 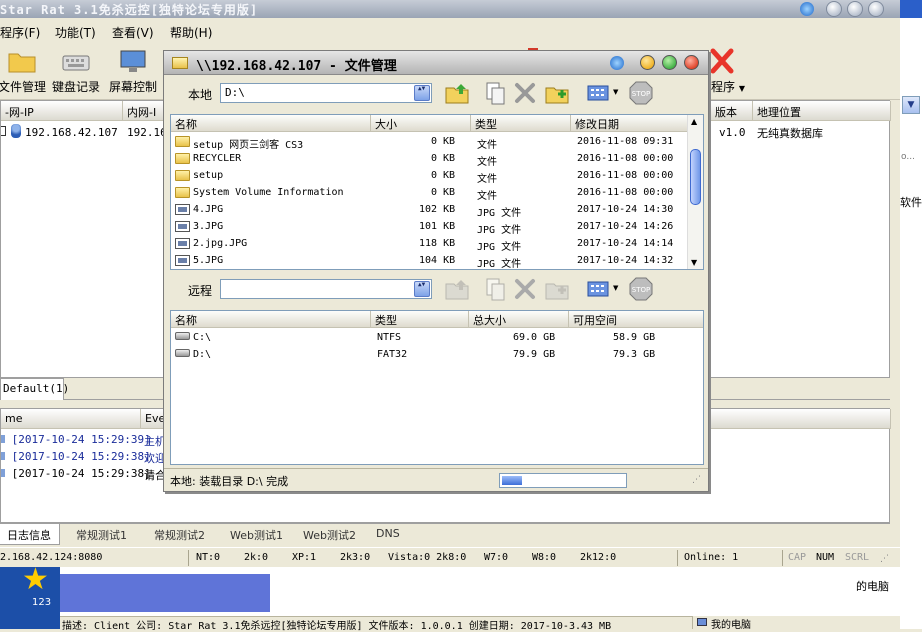 What do you see at coordinates (884, 559) in the screenshot?
I see `resize-grip-icon: ⋰` at bounding box center [884, 559].